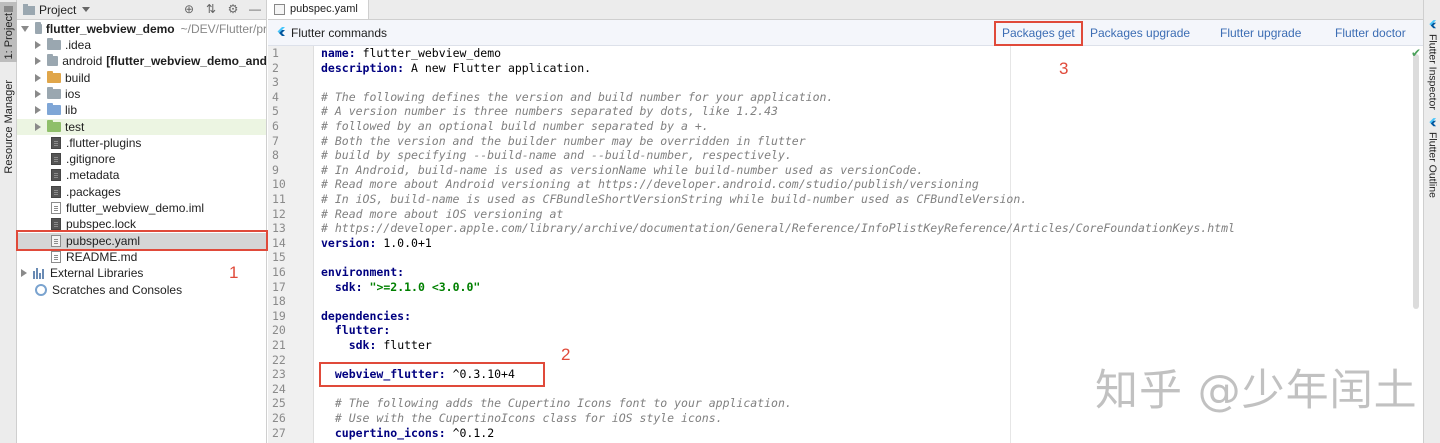  I want to click on line-number: 5, so click(275, 111).